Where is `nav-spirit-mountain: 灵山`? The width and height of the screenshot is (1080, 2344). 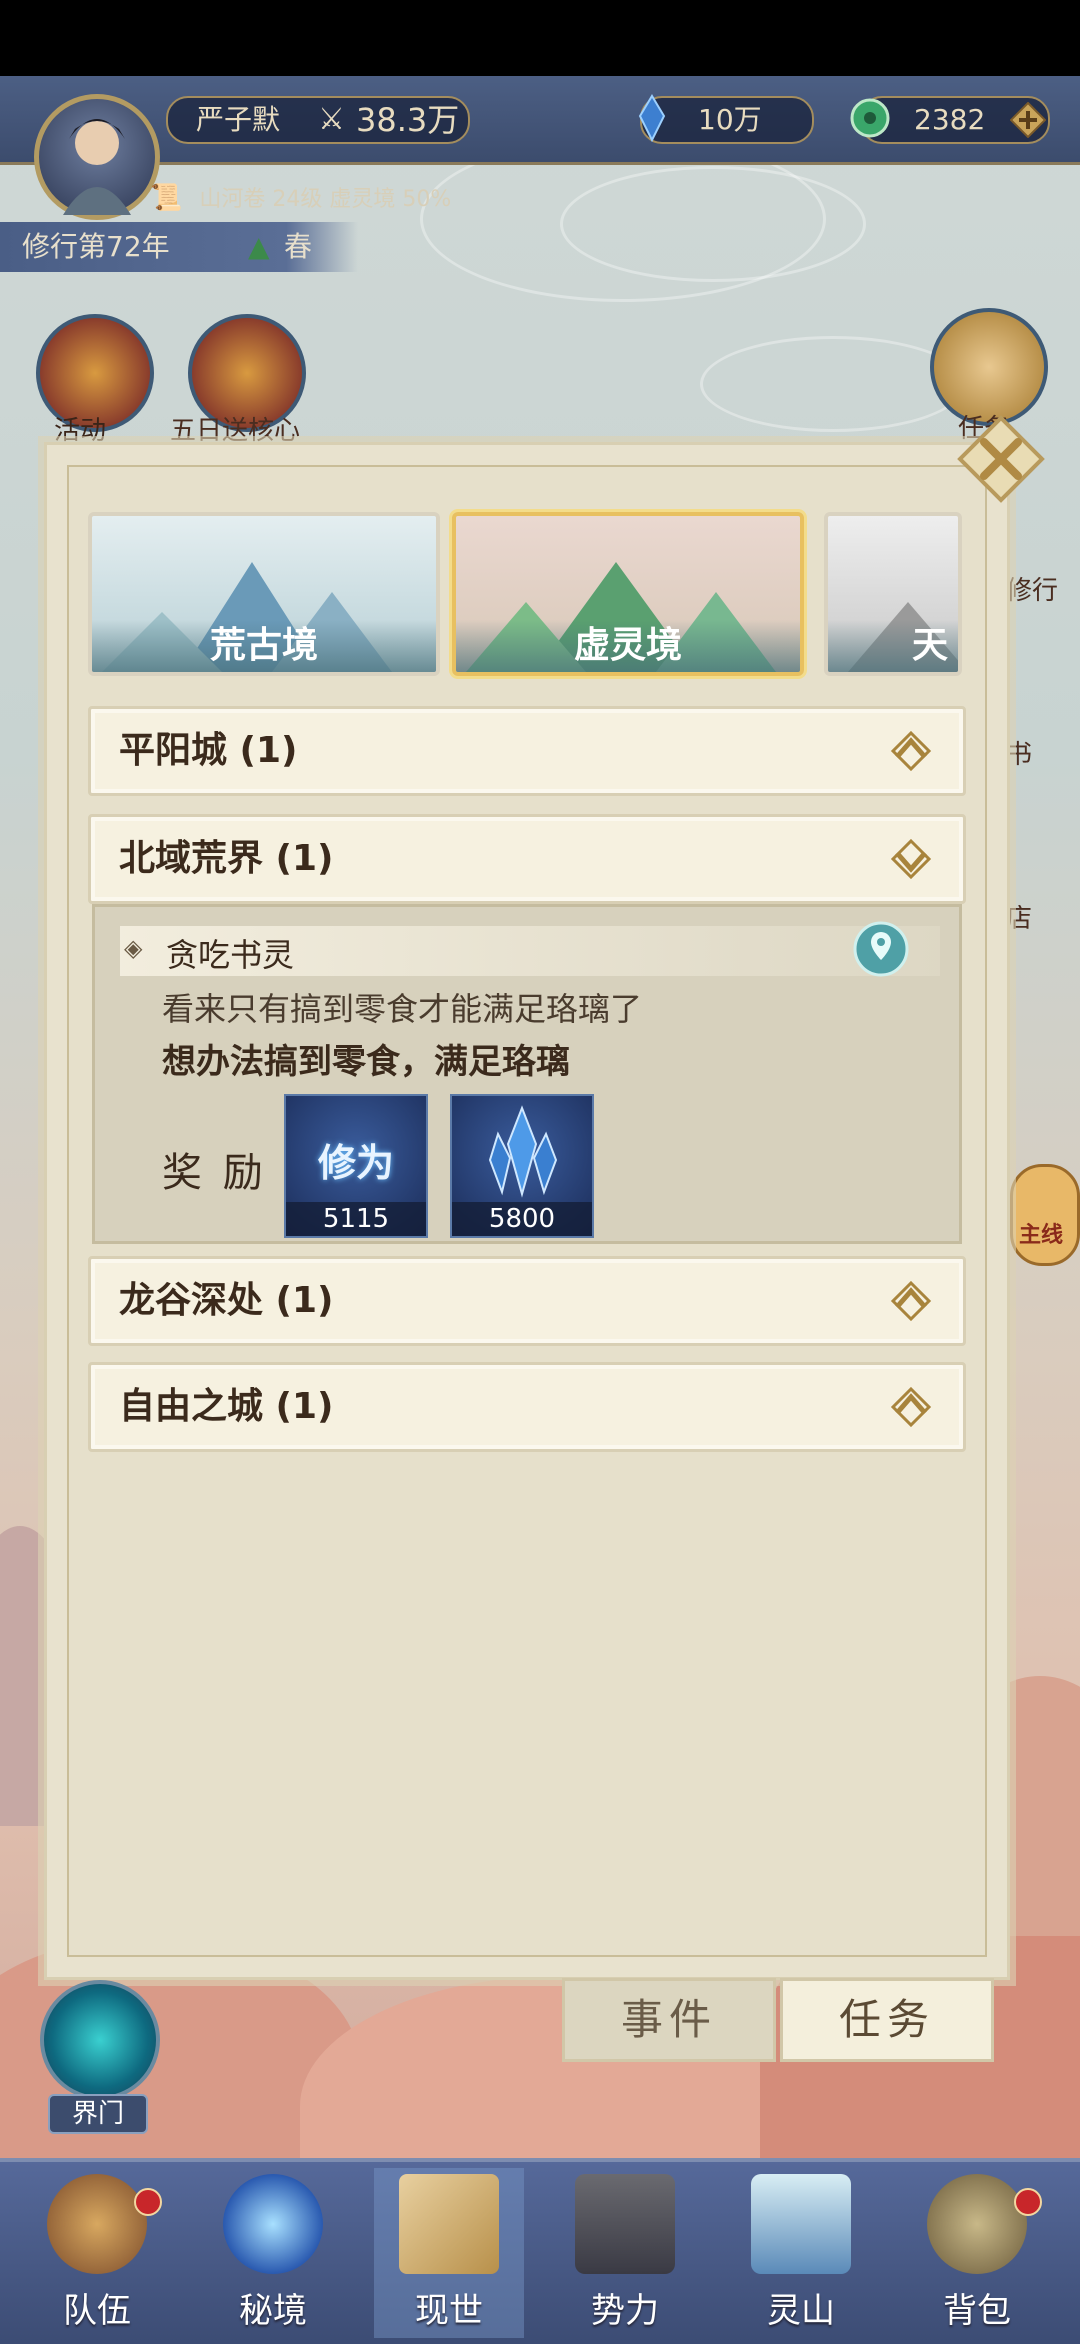
nav-spirit-mountain: 灵山 is located at coordinates (801, 2253).